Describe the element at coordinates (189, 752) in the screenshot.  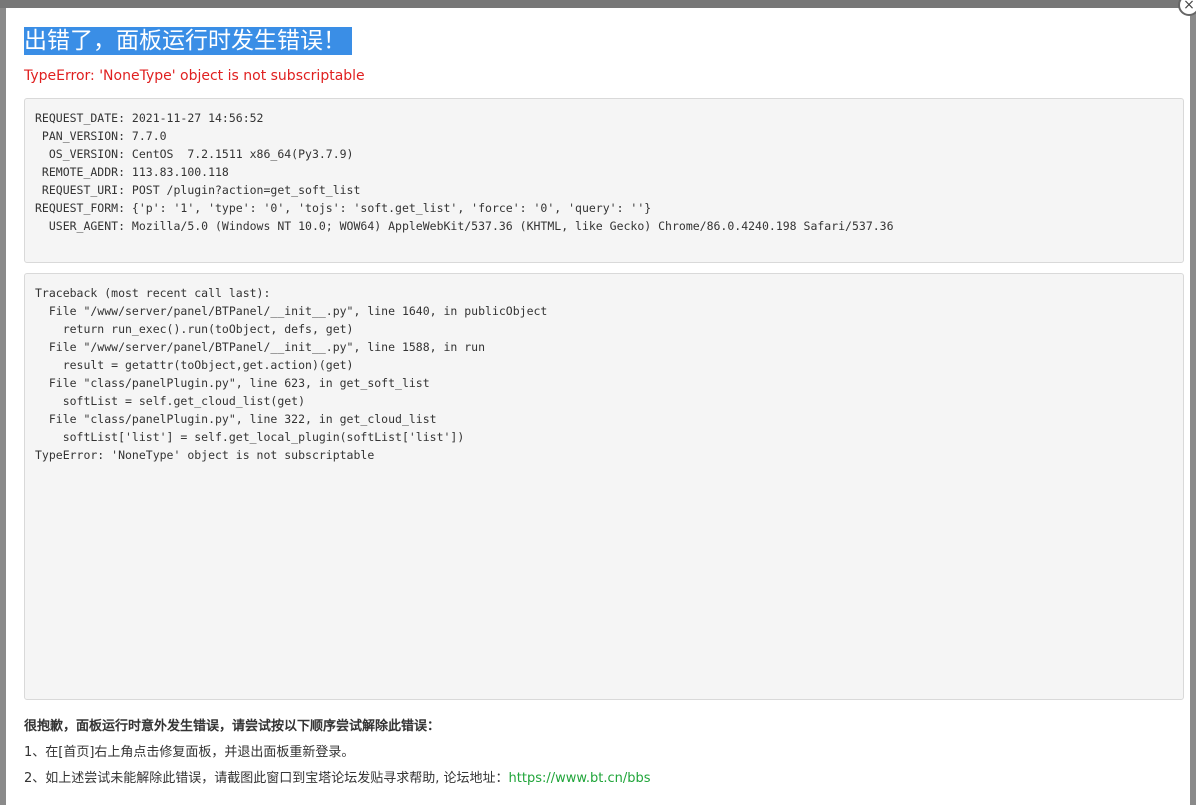
I see `help-step-1: 1、在[首页]右上角点击修复面板，并退出面板重新登录。` at that location.